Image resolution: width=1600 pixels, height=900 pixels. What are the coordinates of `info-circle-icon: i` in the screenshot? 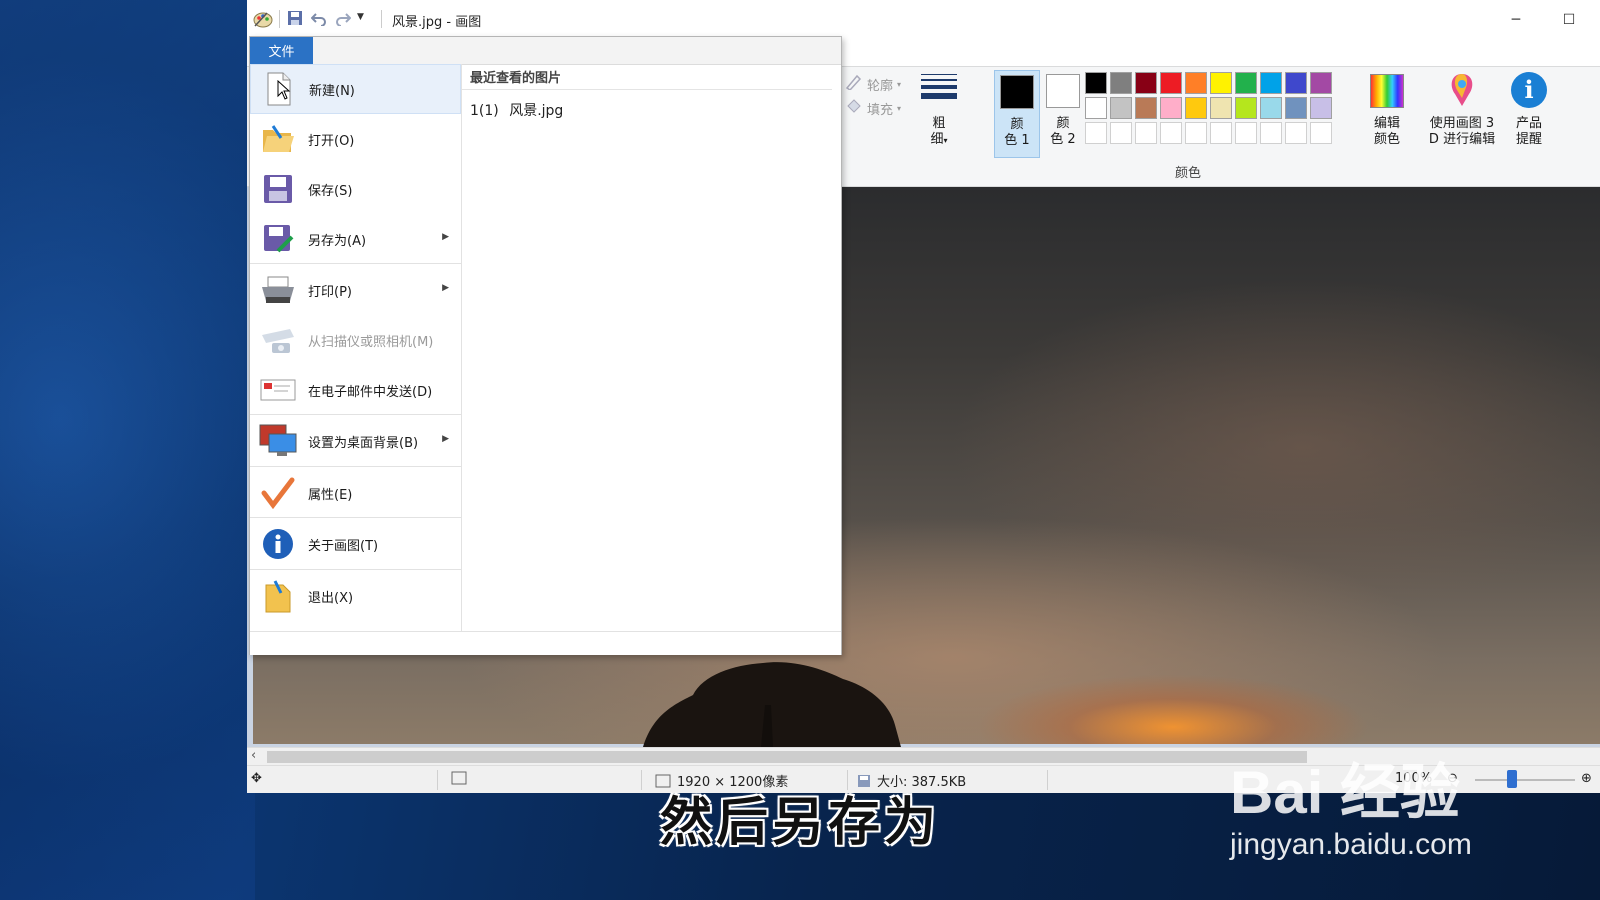 It's located at (1529, 90).